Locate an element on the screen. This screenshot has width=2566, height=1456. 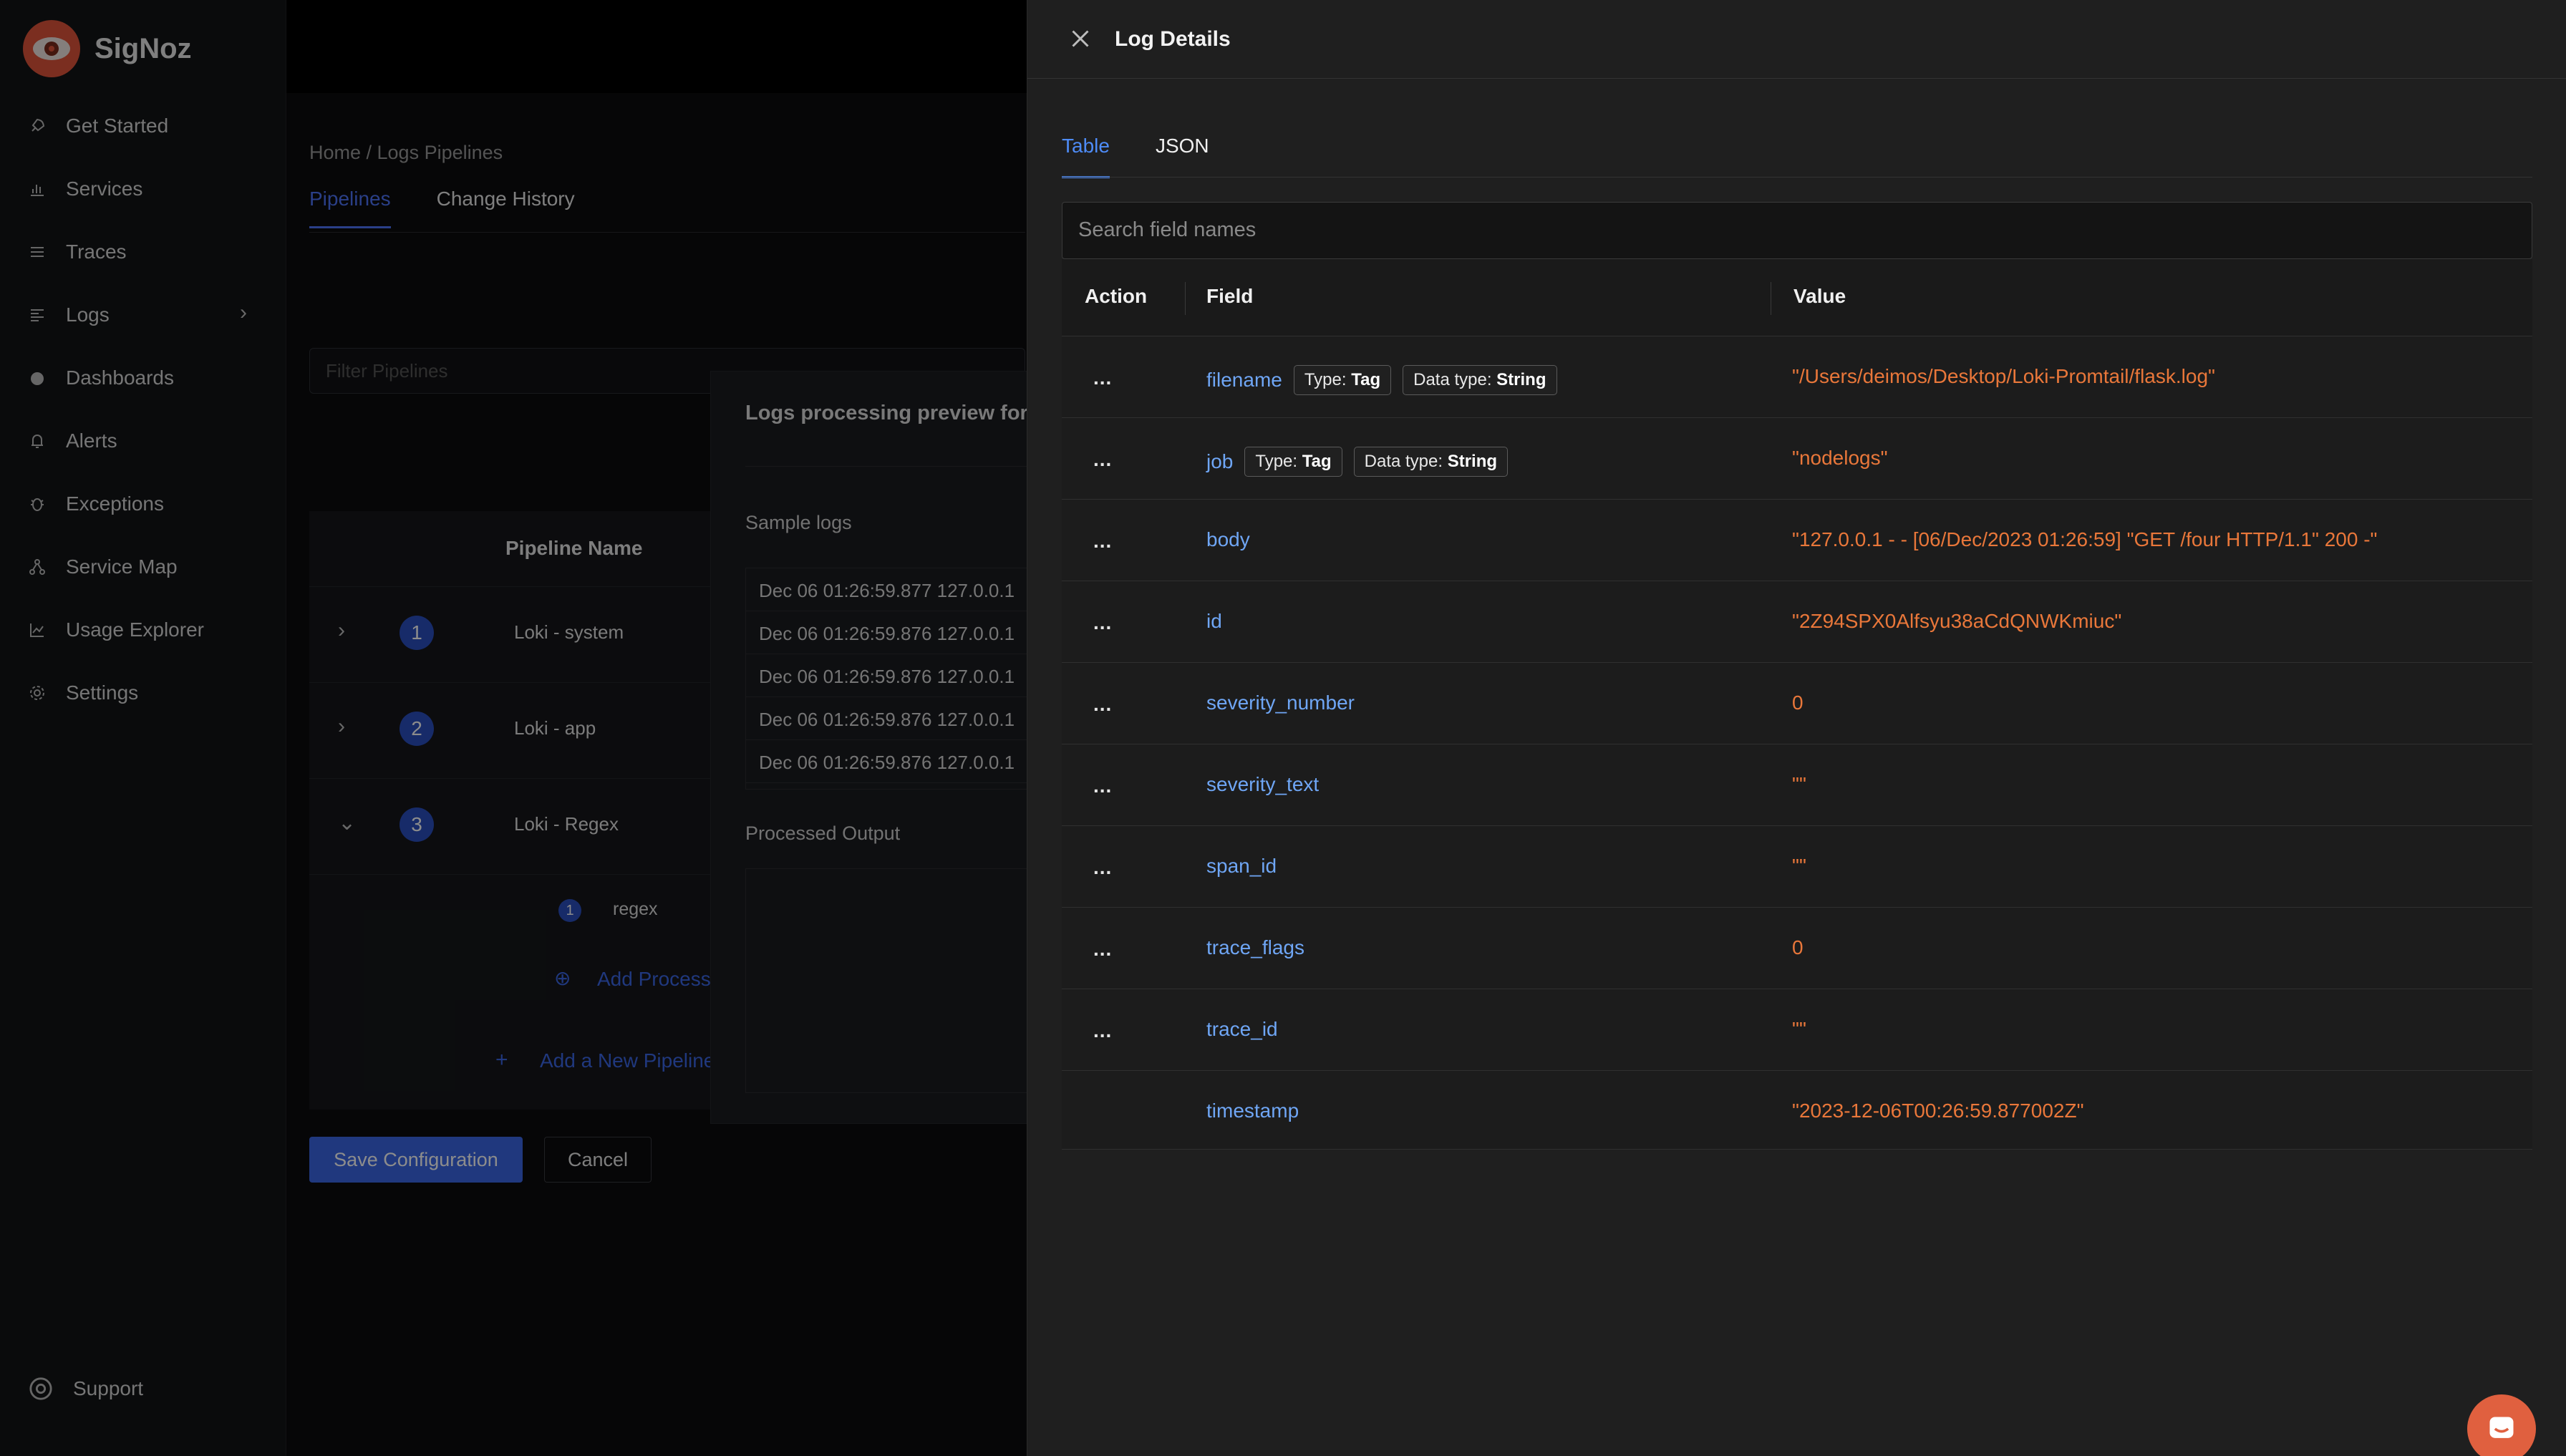
tabs-divider is located at coordinates (1797, 177).